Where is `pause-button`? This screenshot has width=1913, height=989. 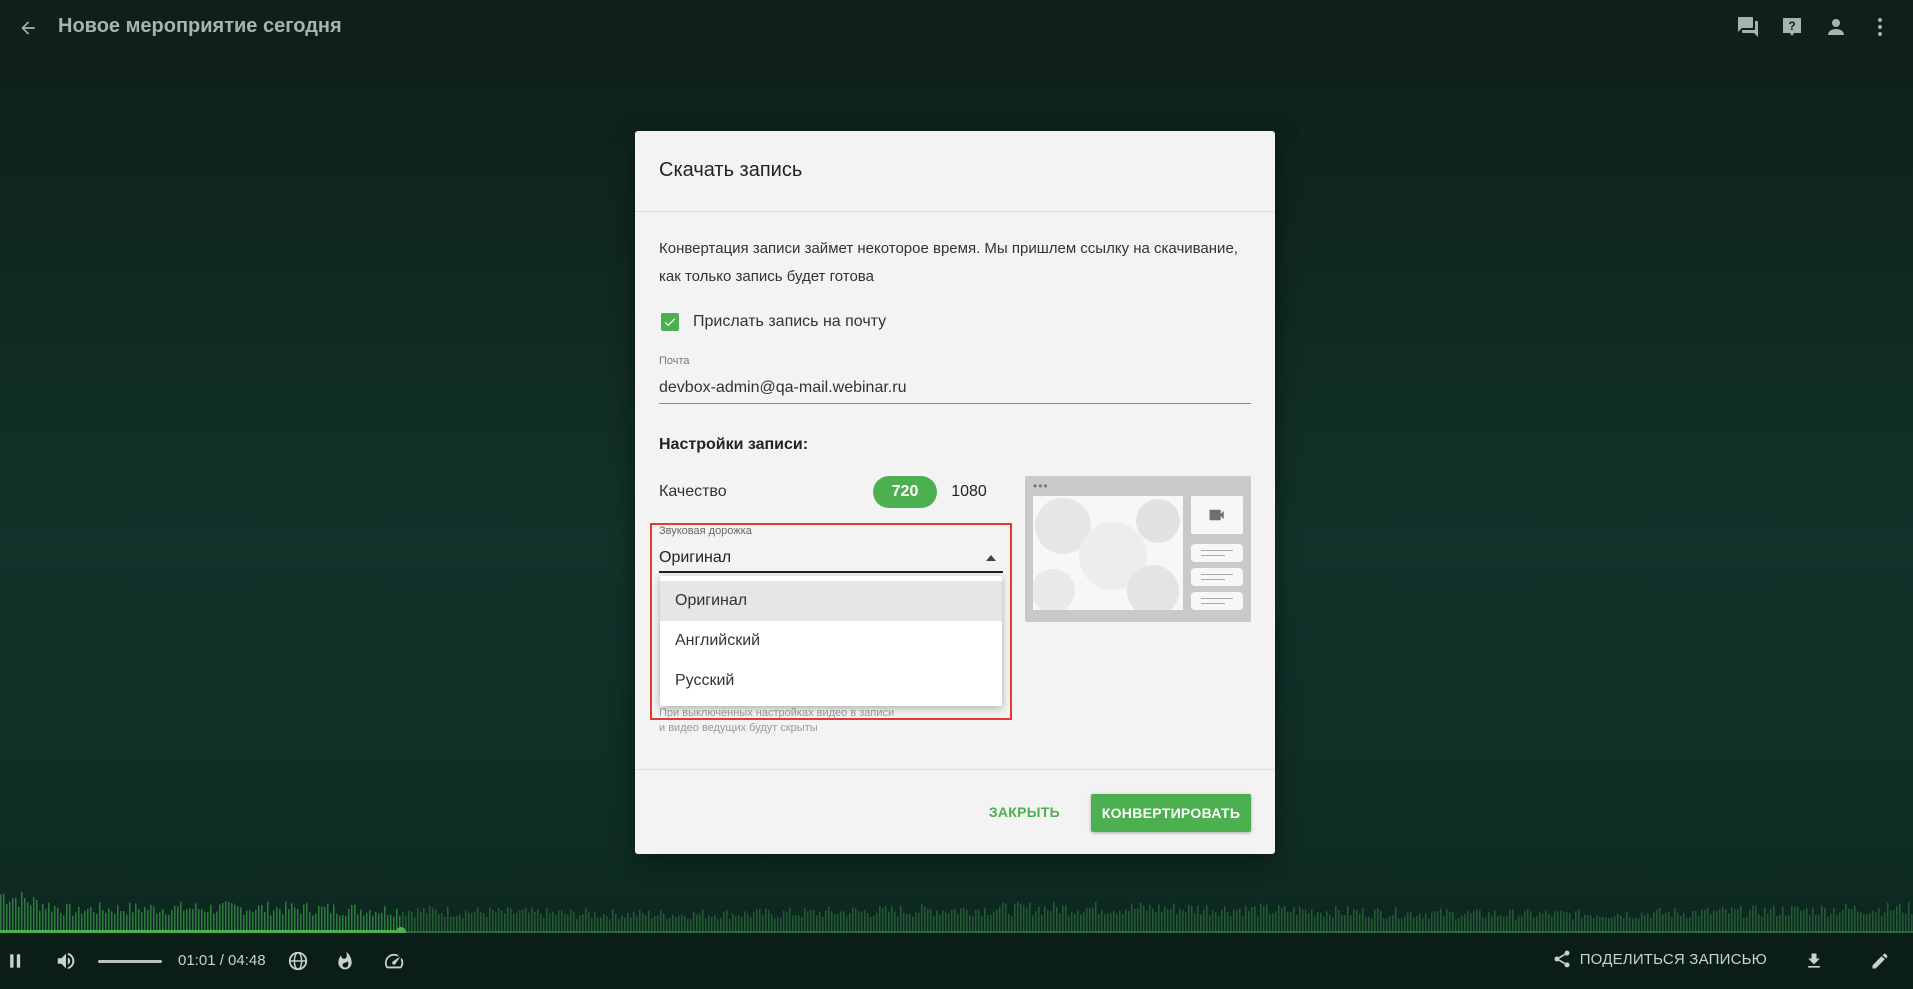 pause-button is located at coordinates (16, 961).